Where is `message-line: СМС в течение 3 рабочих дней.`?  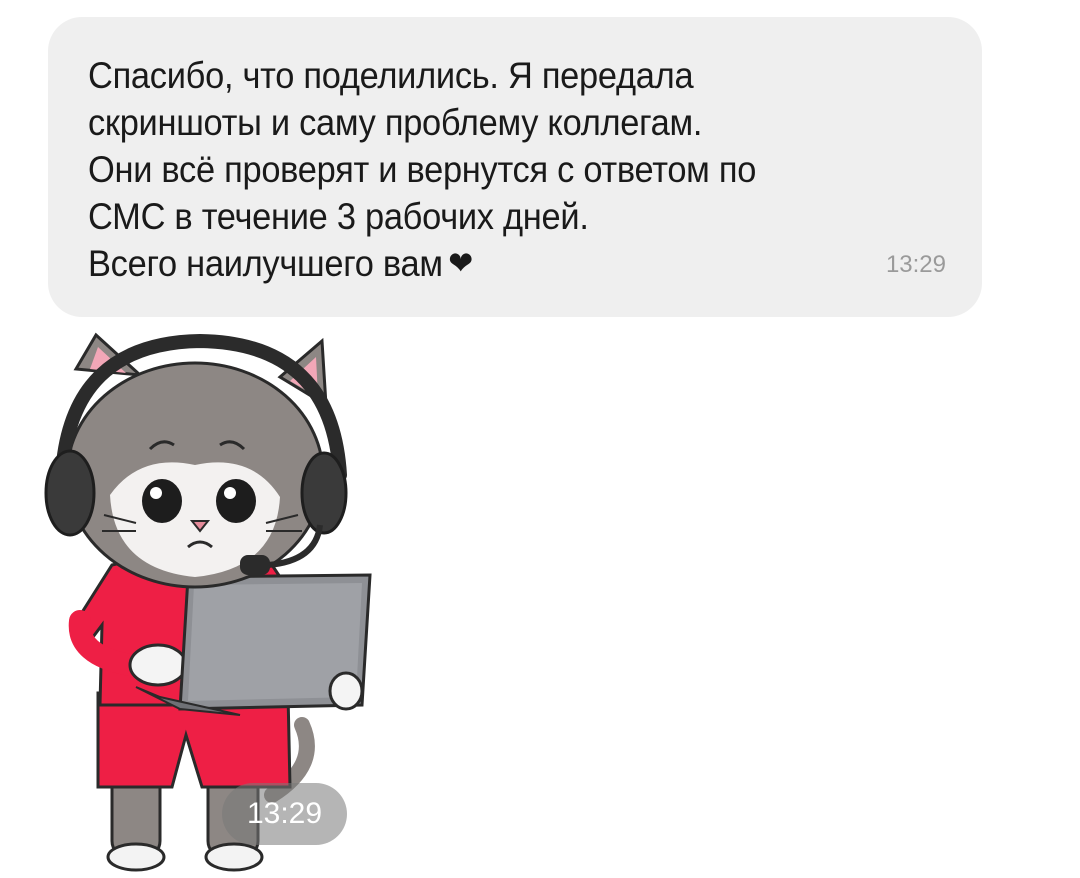
message-line: СМС в течение 3 рабочих дней. is located at coordinates (338, 216).